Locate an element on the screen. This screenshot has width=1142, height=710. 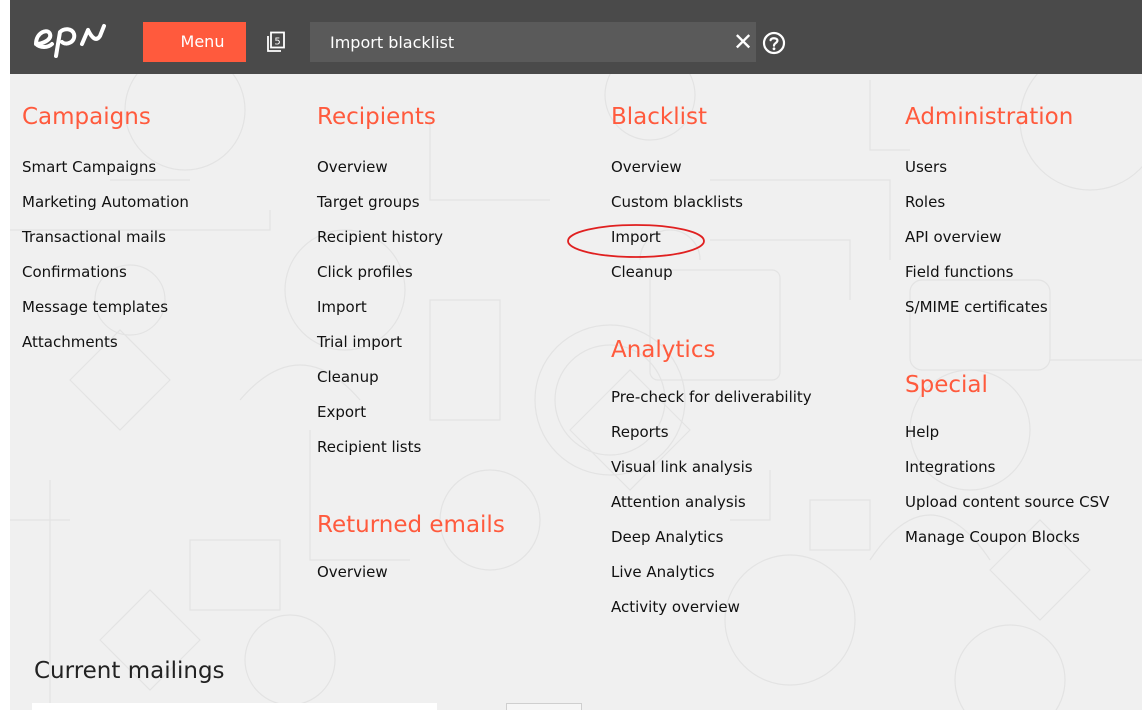
link-activity-overview: Activity overview is located at coordinates (675, 607).